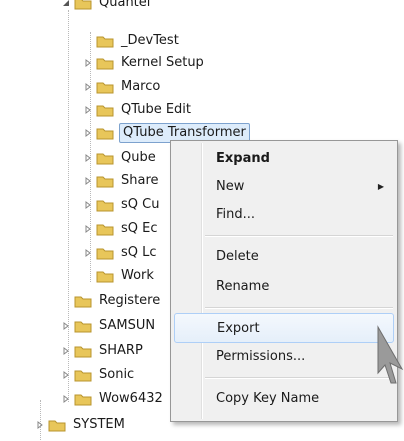  What do you see at coordinates (237, 256) in the screenshot?
I see `menu-item-label: Delete` at bounding box center [237, 256].